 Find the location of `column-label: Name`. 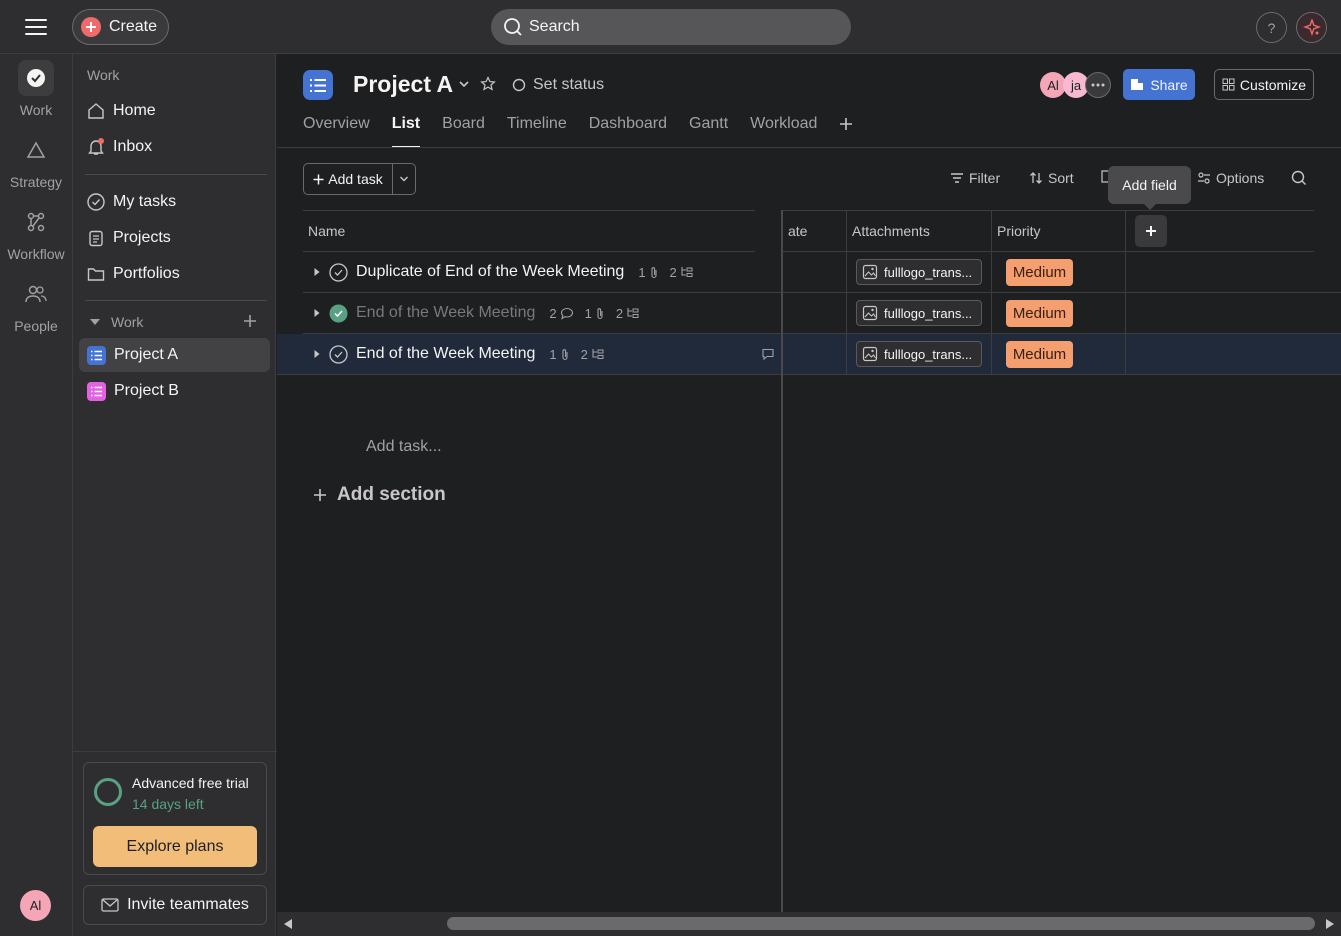

column-label: Name is located at coordinates (327, 231).